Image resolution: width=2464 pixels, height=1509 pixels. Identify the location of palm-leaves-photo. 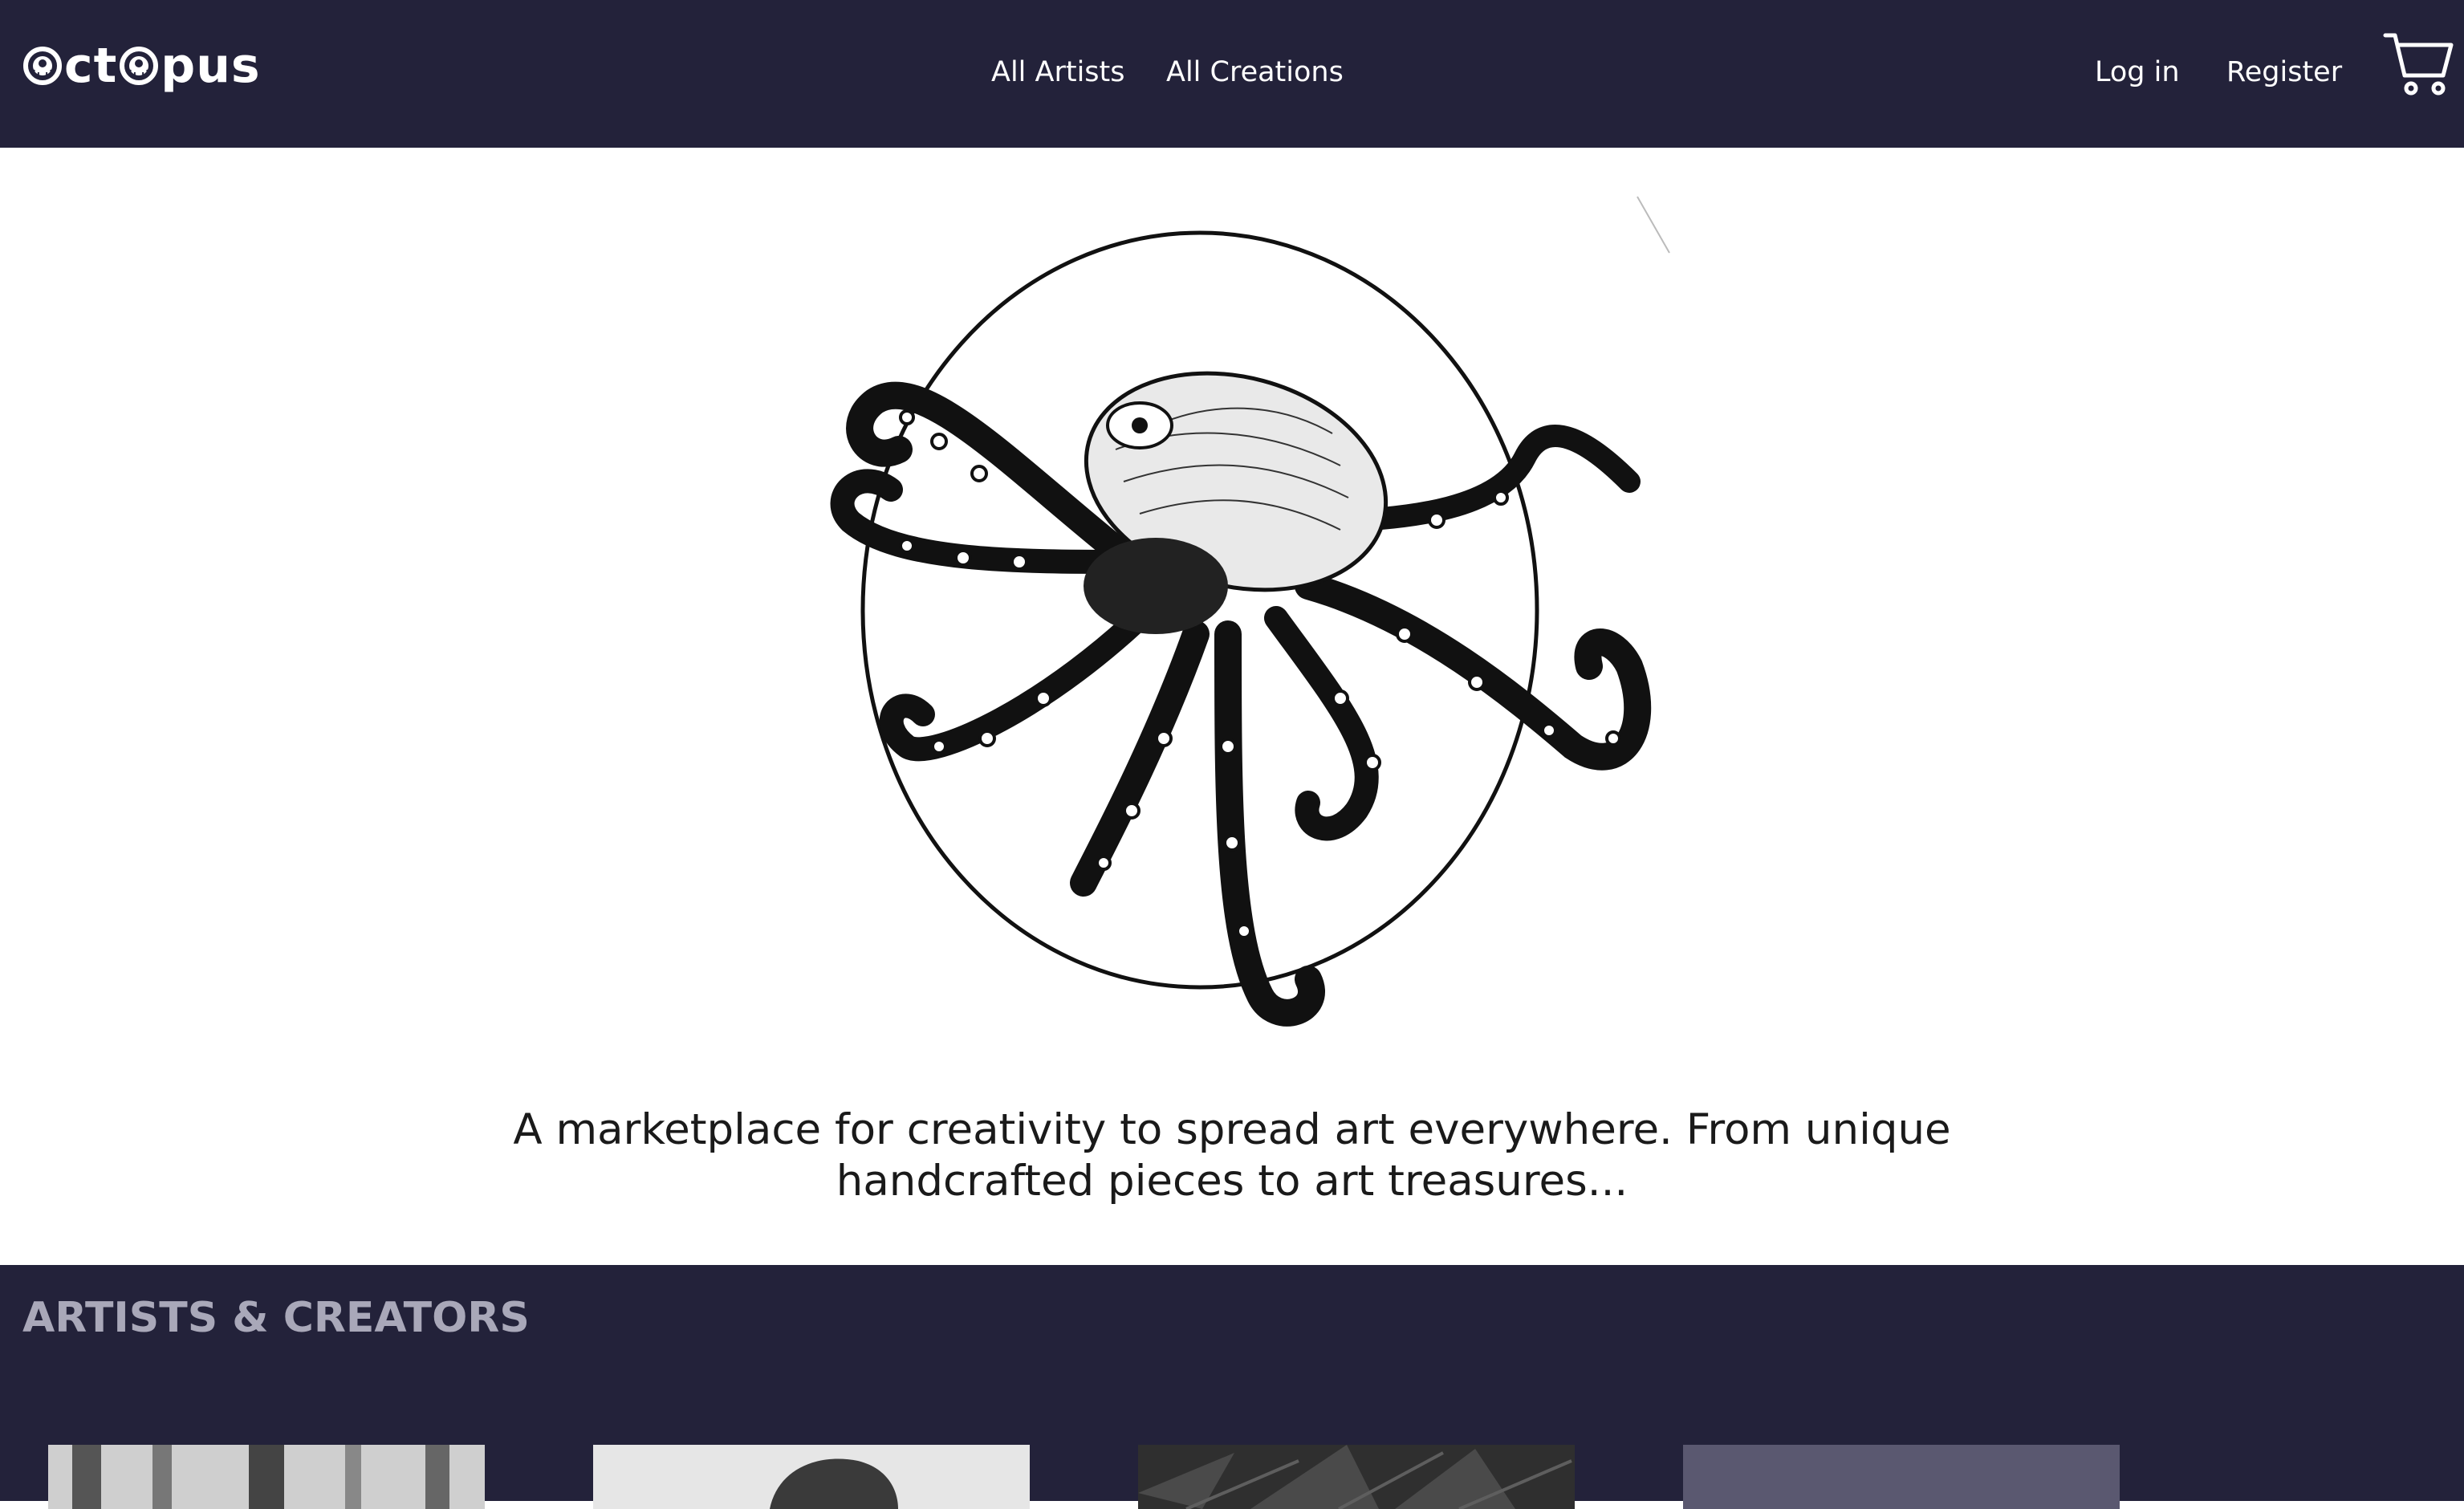
(1356, 1477).